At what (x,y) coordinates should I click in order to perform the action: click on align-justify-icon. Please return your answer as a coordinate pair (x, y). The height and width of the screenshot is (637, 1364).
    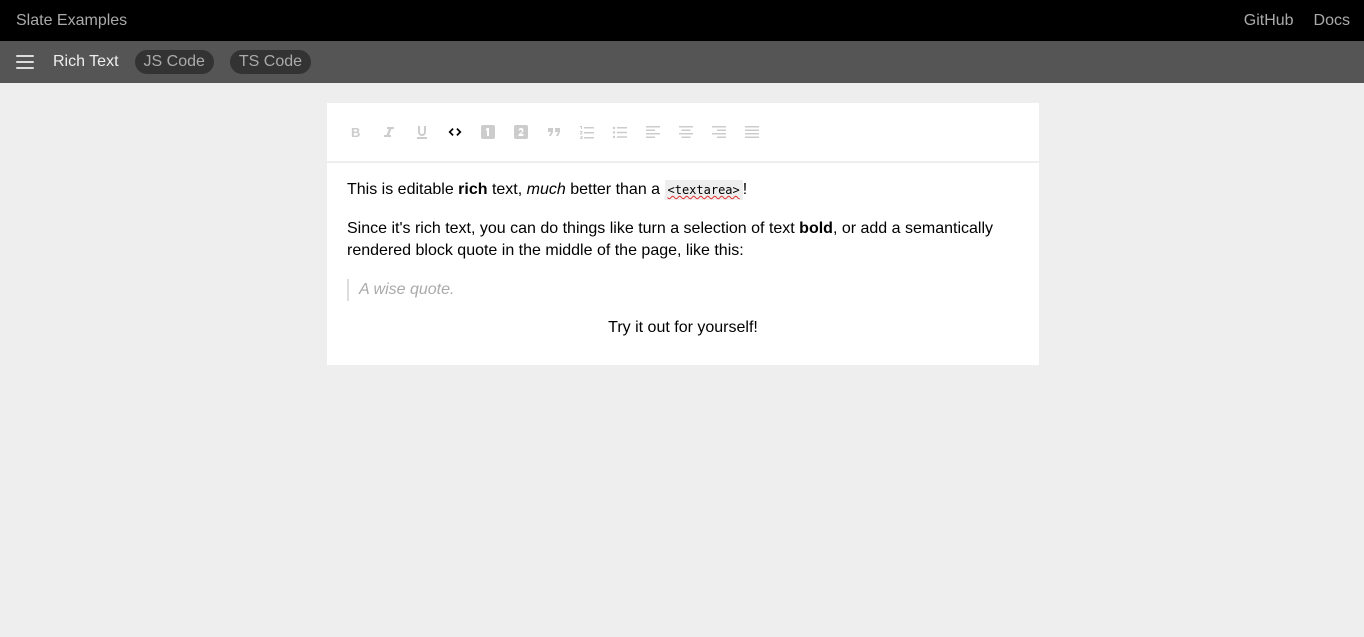
    Looking at the image, I should click on (752, 132).